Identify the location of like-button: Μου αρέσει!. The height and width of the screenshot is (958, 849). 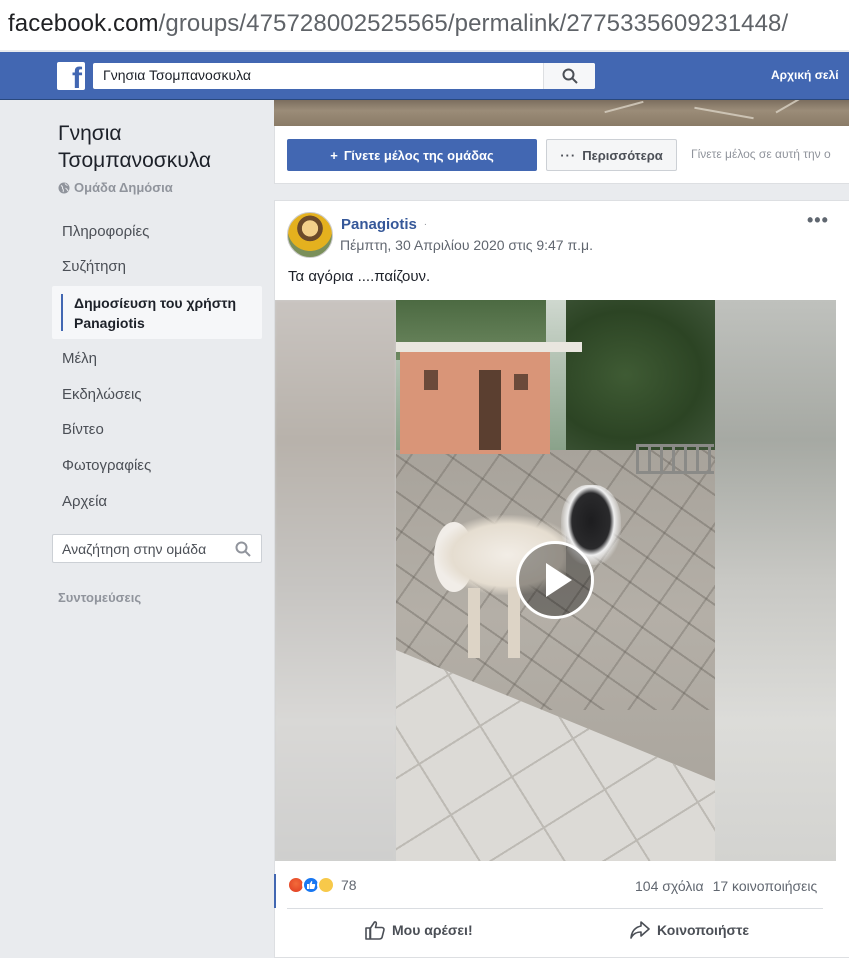
(418, 930).